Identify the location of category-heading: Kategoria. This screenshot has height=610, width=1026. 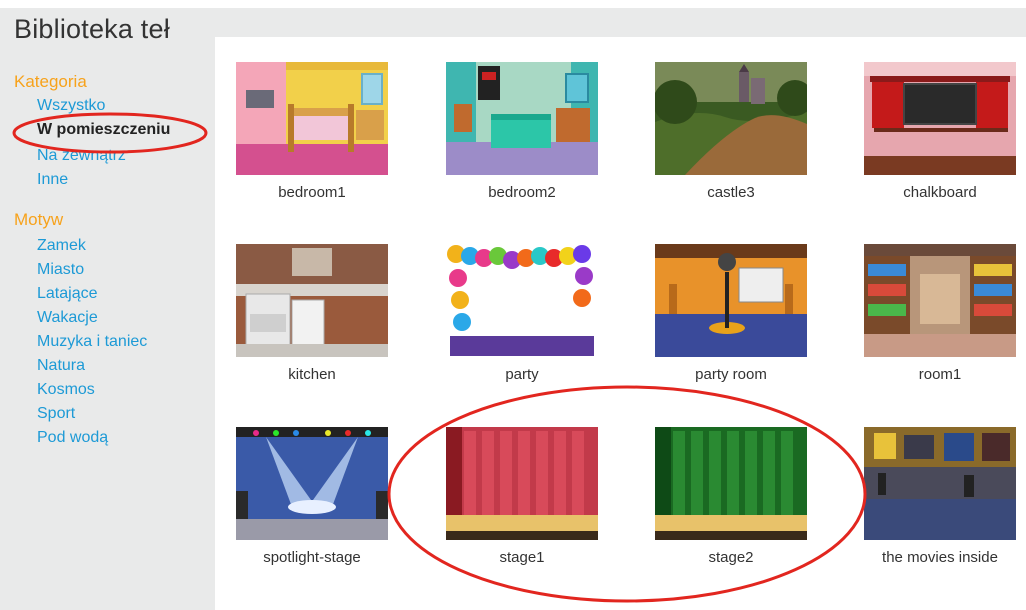
(50, 81).